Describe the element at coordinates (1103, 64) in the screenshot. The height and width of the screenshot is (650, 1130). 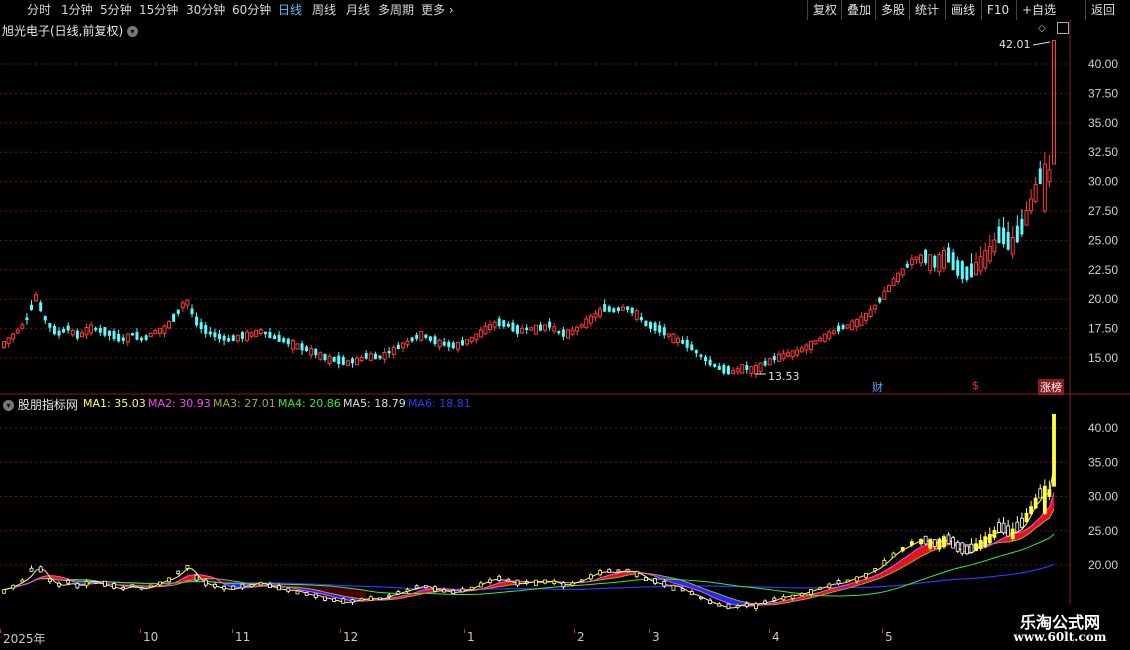
I see `y-tick-label: 40.00` at that location.